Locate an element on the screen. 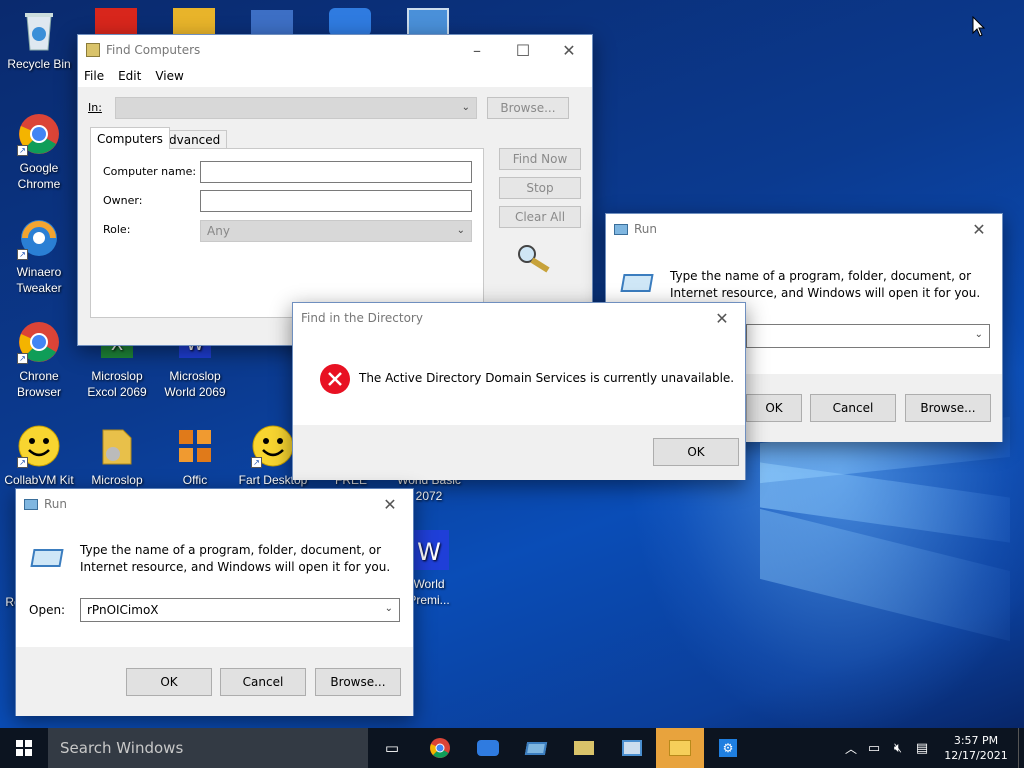  desktop-icon-recycle-bin: Recycle Bin is located at coordinates (39, 40).